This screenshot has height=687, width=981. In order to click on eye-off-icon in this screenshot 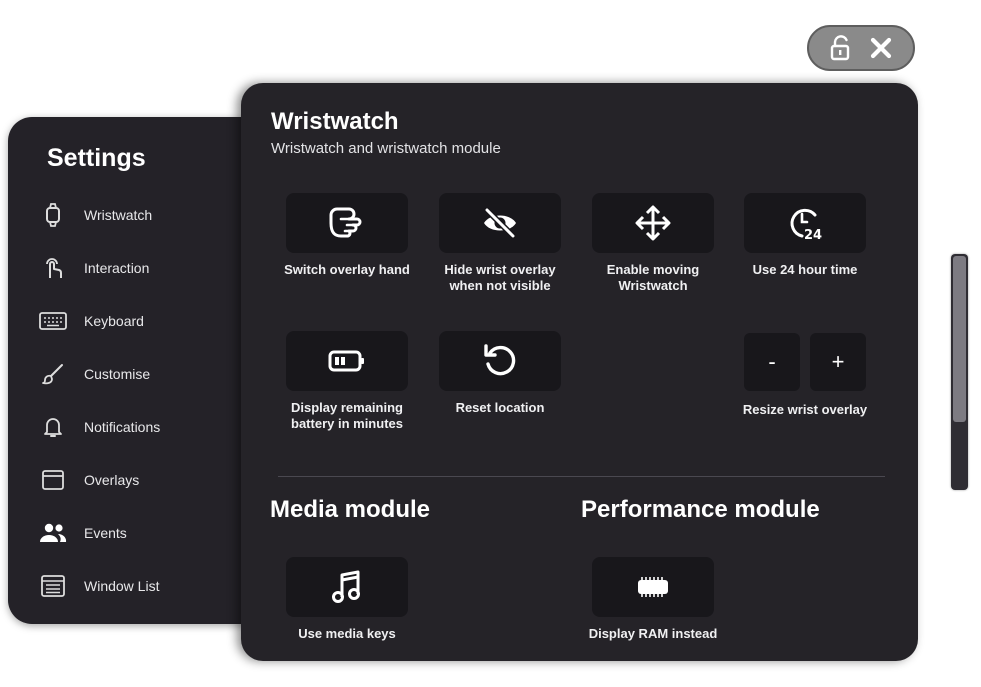, I will do `click(500, 223)`.